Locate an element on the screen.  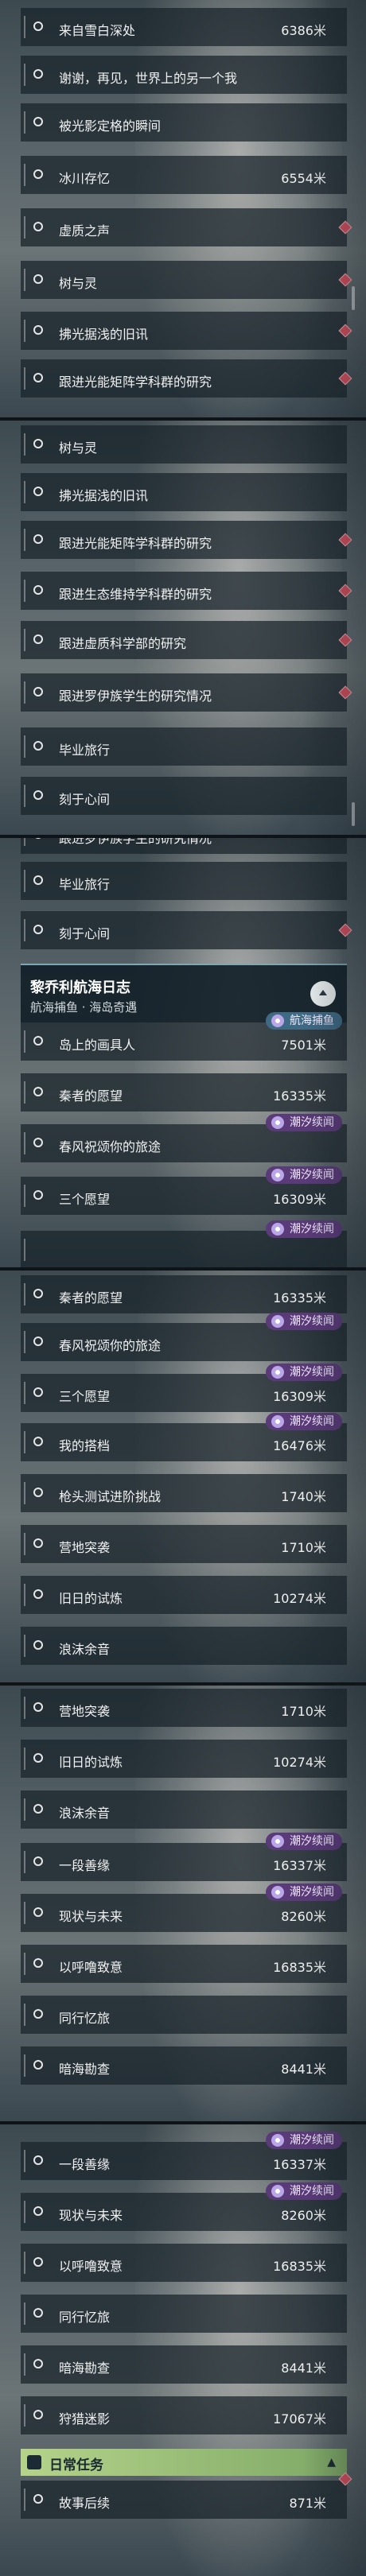
list-item: 潮汐续闻 is located at coordinates (184, 1244).